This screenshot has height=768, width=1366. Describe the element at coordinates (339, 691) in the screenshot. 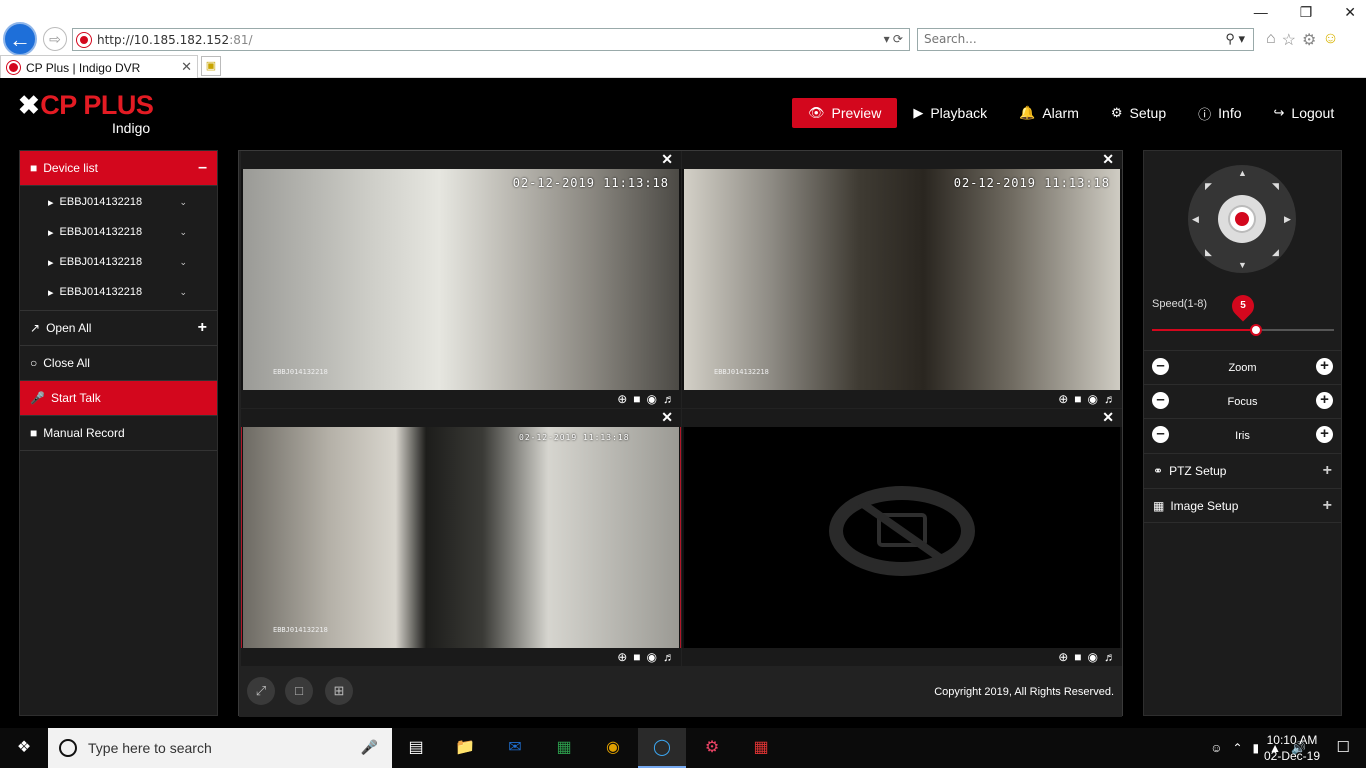

I see `quad-layout-icon: ⊞` at that location.